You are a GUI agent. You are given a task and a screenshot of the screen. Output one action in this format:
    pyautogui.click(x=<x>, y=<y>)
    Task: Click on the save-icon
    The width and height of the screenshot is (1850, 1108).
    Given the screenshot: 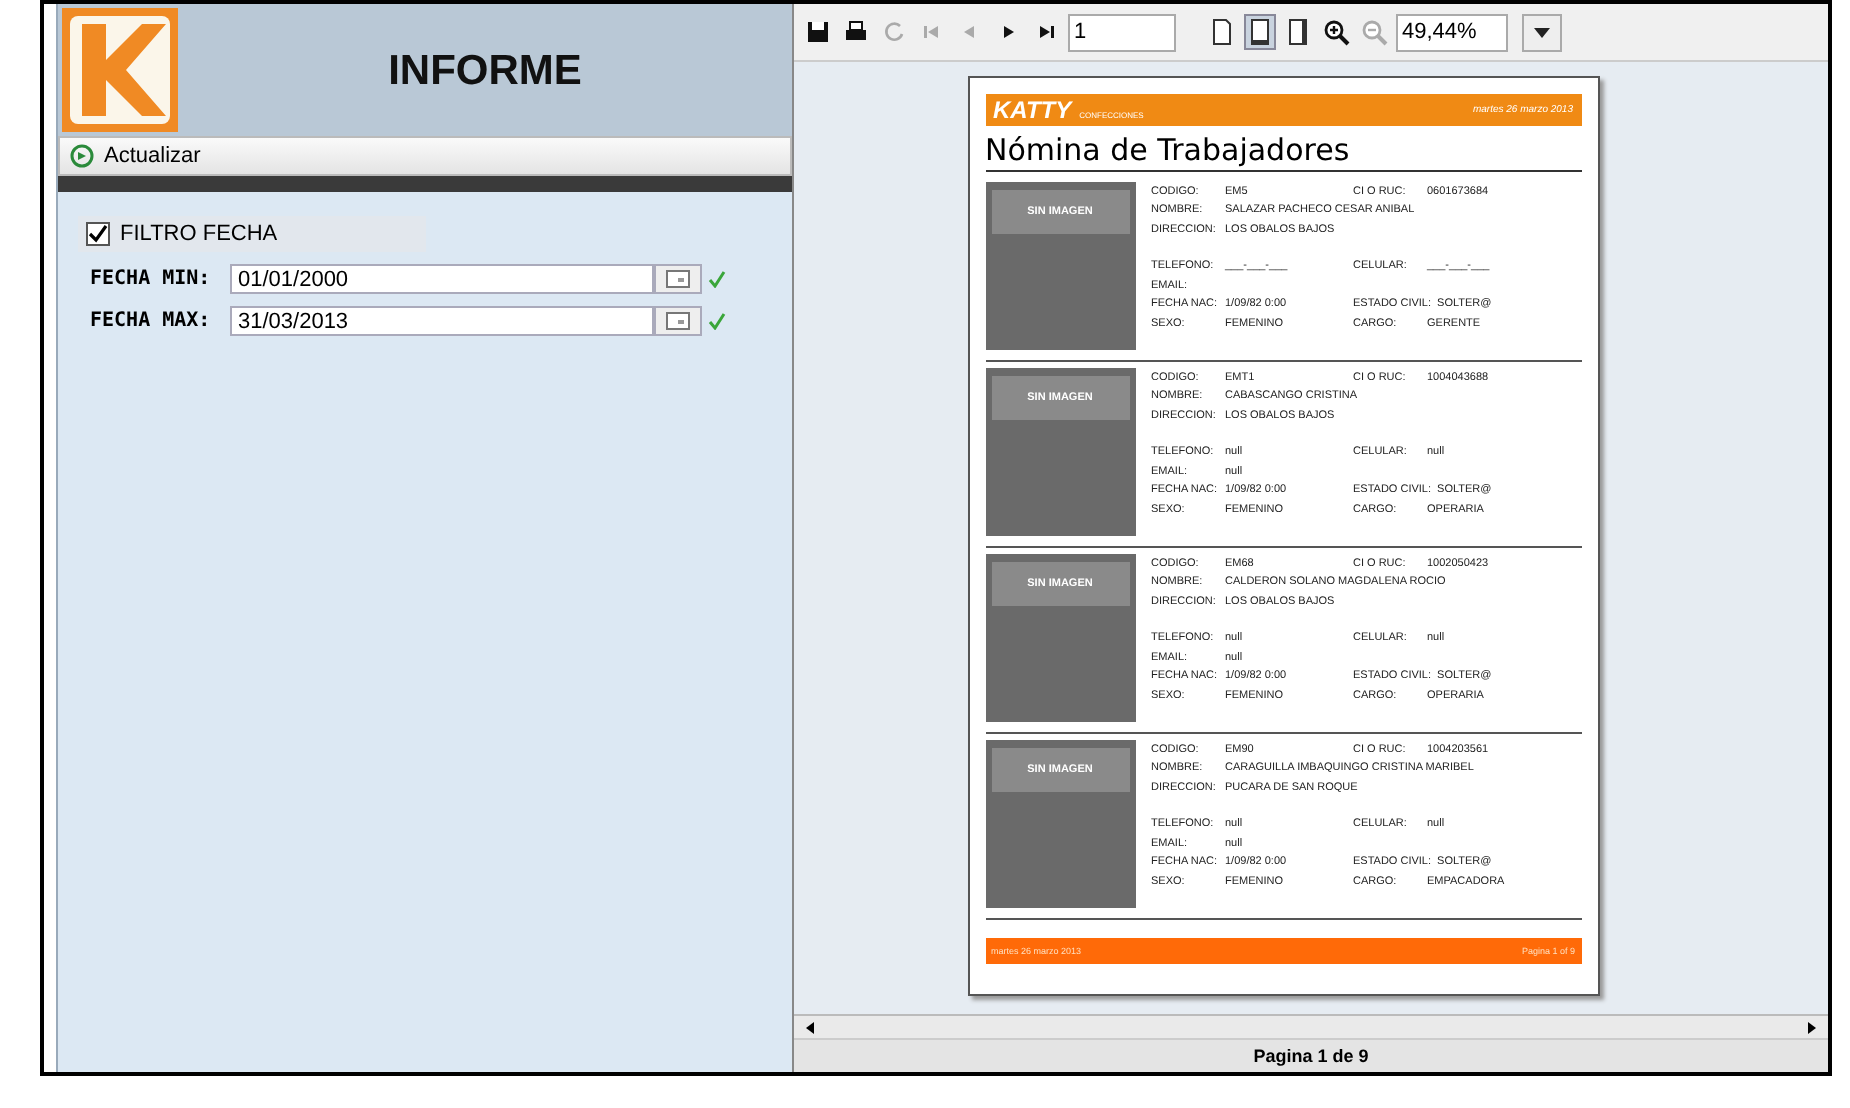 What is the action you would take?
    pyautogui.click(x=818, y=32)
    